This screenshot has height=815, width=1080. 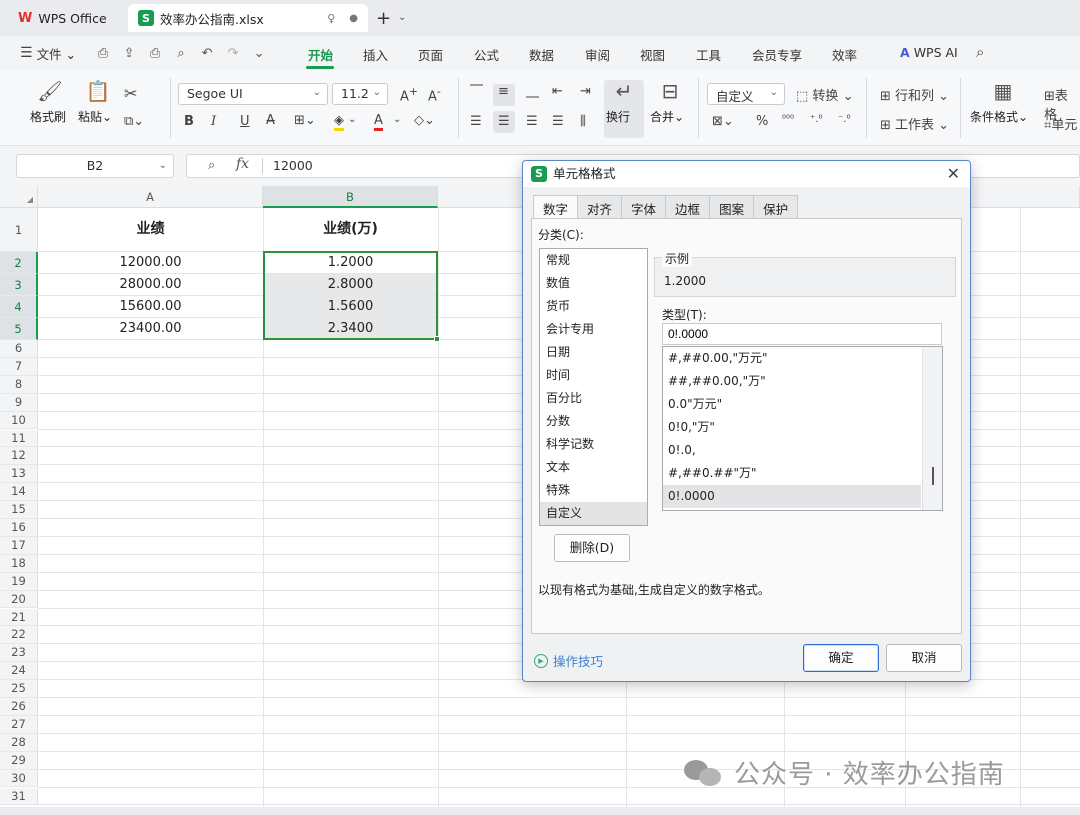 What do you see at coordinates (19, 492) in the screenshot?
I see `row-header: 14` at bounding box center [19, 492].